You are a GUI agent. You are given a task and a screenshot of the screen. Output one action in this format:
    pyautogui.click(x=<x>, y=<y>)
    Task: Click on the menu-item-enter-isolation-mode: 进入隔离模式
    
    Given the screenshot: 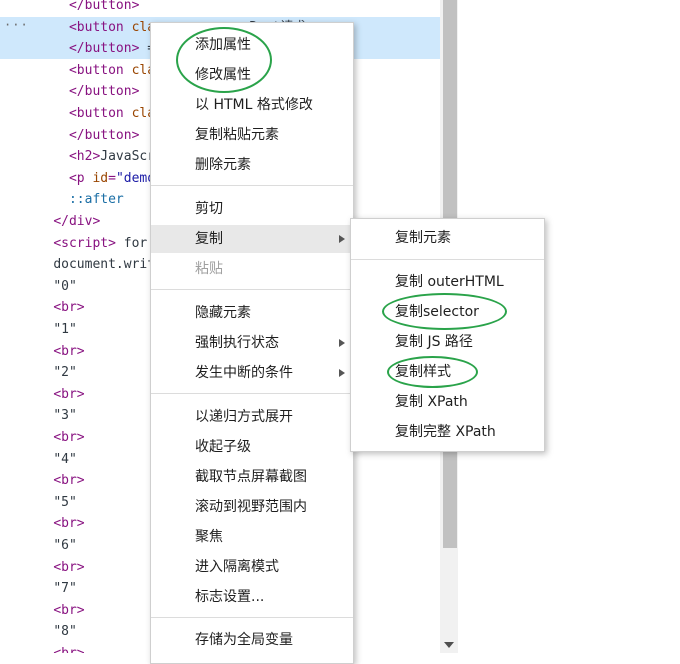 What is the action you would take?
    pyautogui.click(x=252, y=567)
    